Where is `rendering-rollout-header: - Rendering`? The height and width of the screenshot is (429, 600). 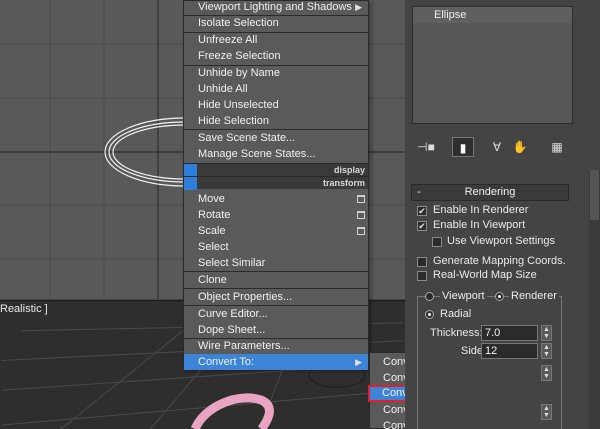
rendering-rollout-header: - Rendering is located at coordinates (490, 192).